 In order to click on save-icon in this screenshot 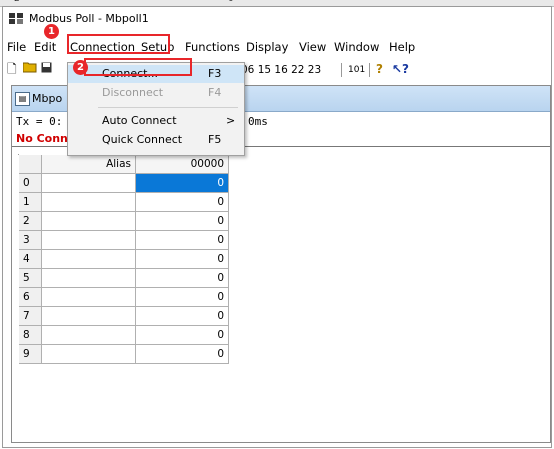, I will do `click(46, 69)`.